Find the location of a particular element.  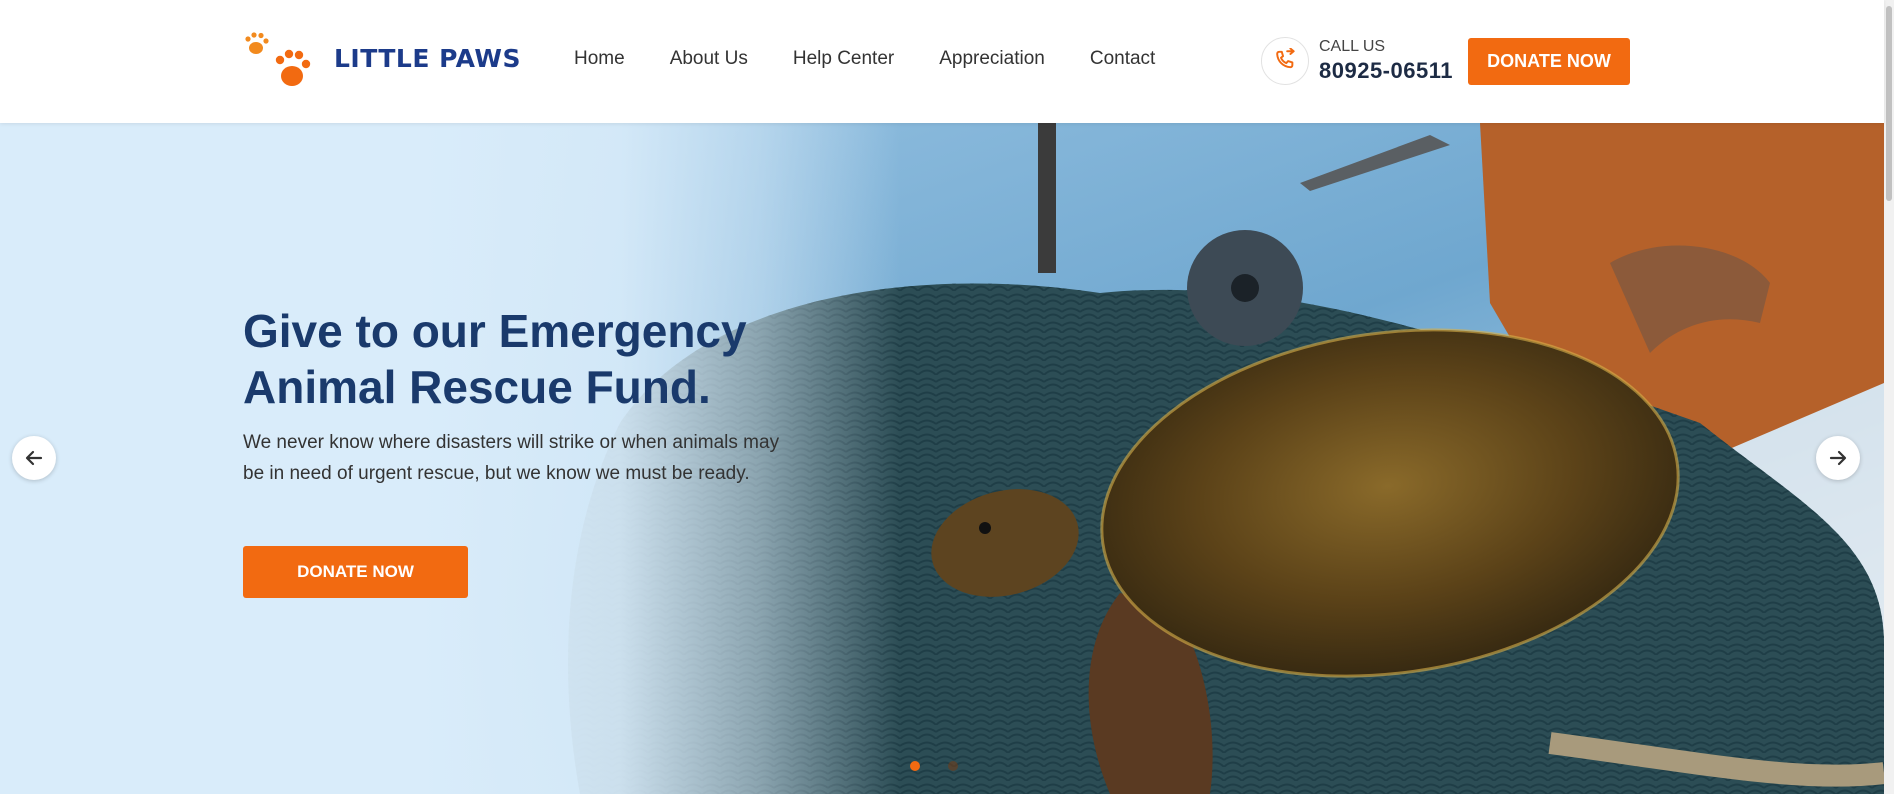

slider-next-button is located at coordinates (1838, 458).